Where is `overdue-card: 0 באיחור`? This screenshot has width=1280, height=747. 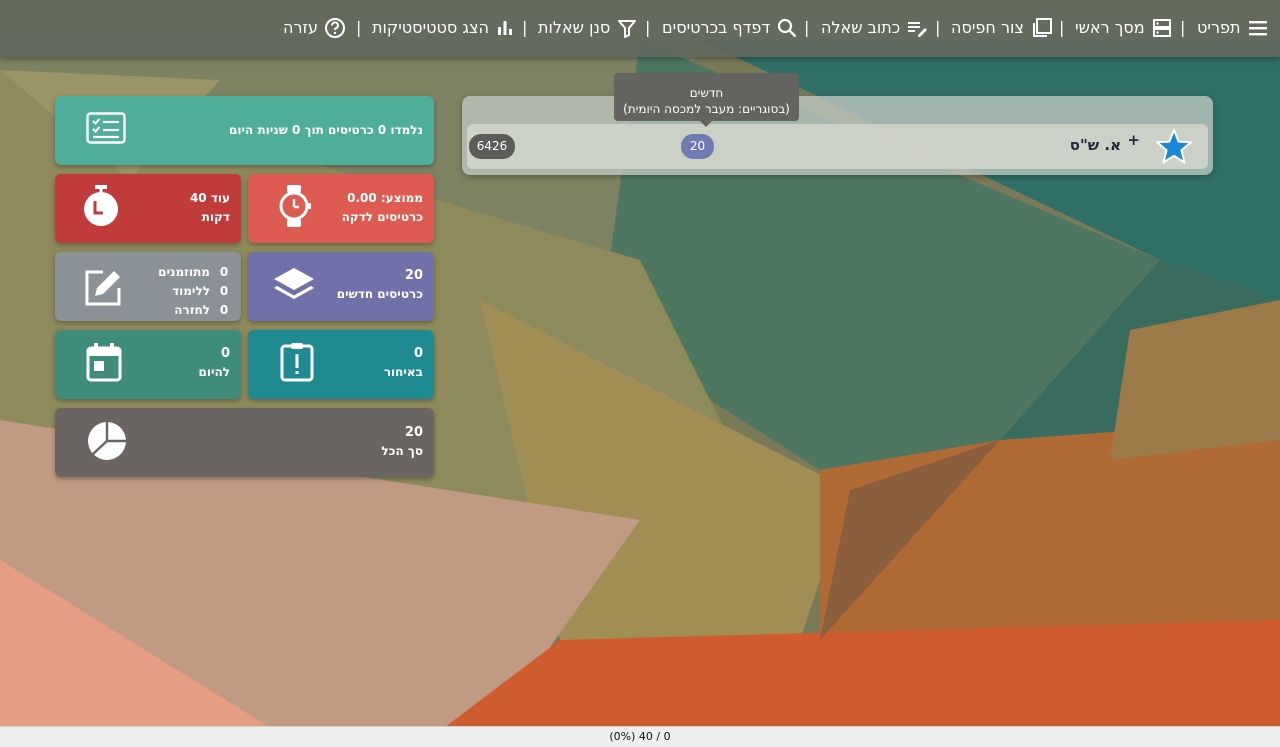 overdue-card: 0 באיחור is located at coordinates (341, 364).